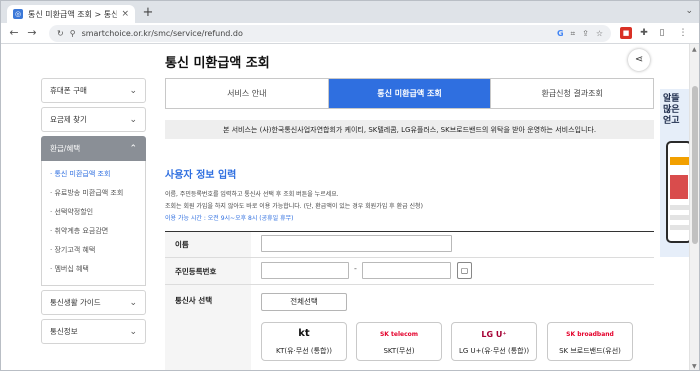 The image size is (700, 371). I want to click on share-icon: ⋖, so click(639, 60).